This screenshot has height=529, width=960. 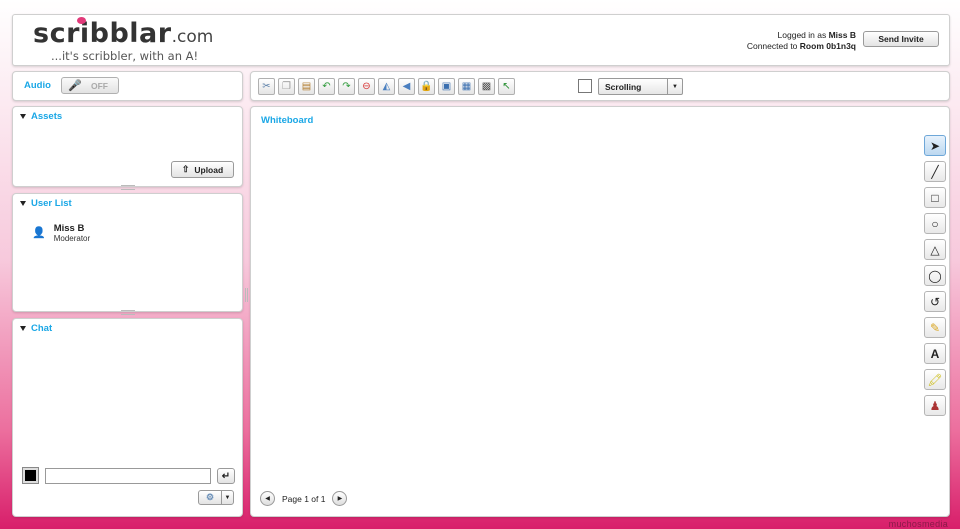 I want to click on audio-panel: Audio 🎤 OFF, so click(x=127, y=86).